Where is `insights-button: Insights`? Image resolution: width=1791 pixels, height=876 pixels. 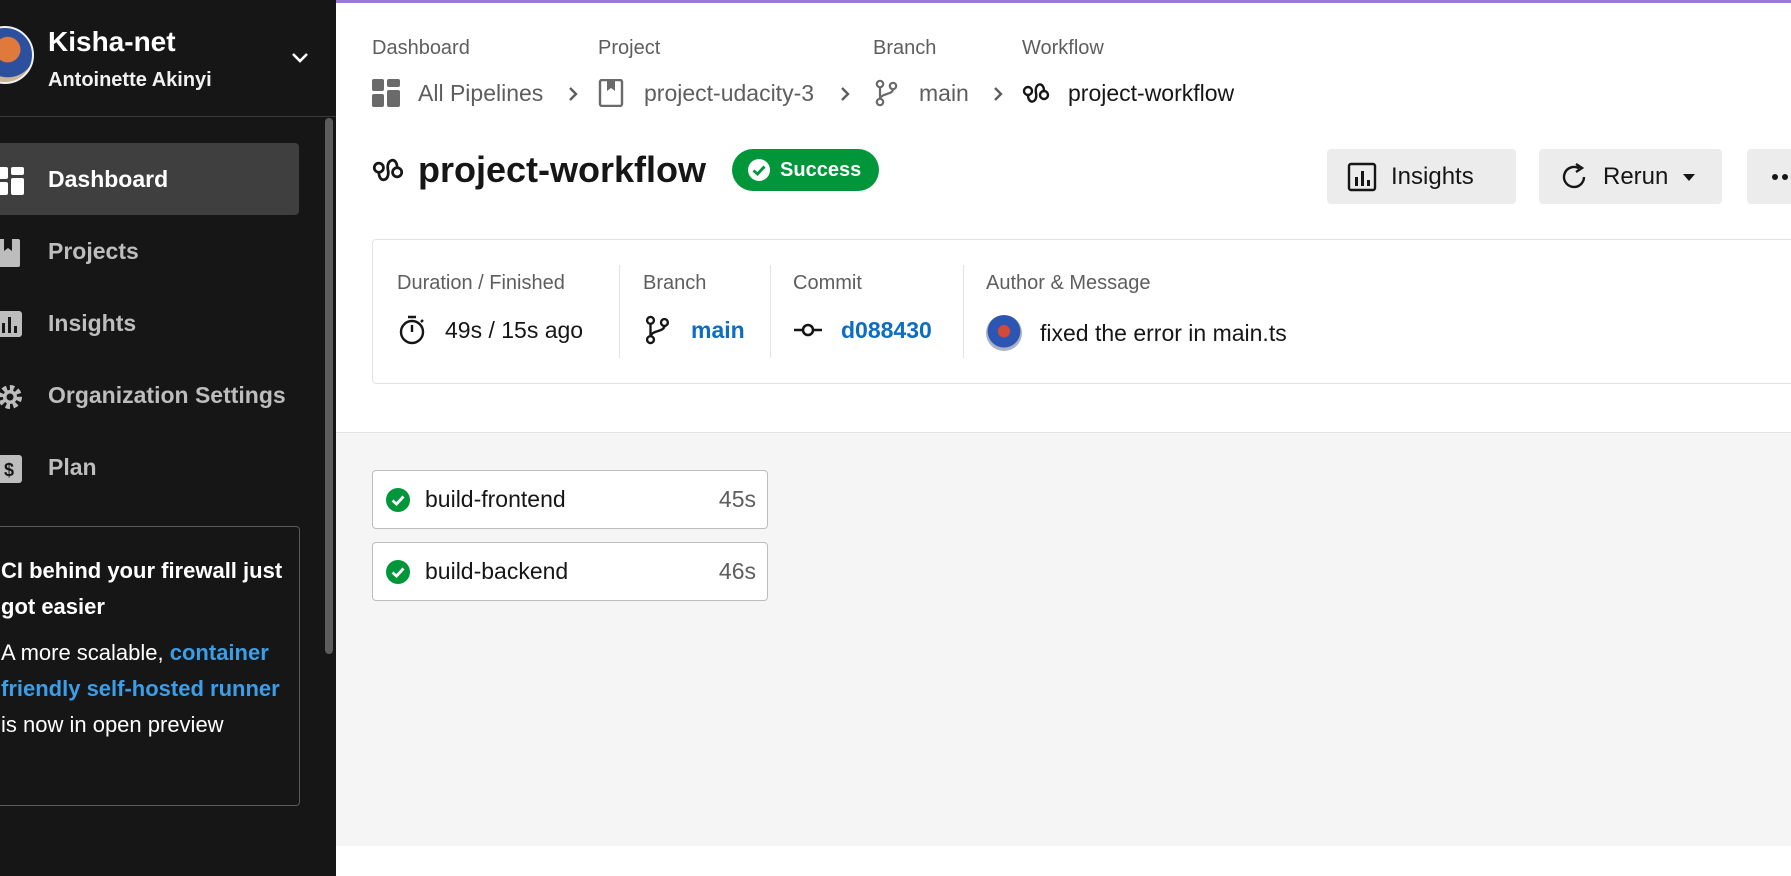
insights-button: Insights is located at coordinates (1421, 176).